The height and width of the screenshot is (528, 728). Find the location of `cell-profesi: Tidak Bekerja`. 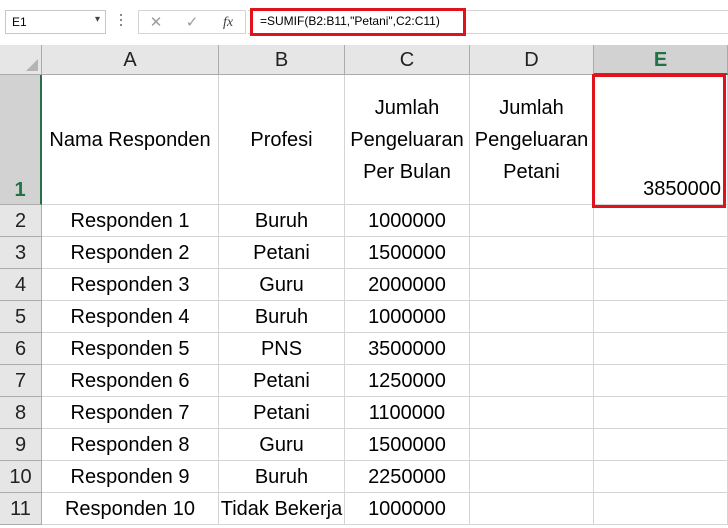

cell-profesi: Tidak Bekerja is located at coordinates (282, 509).